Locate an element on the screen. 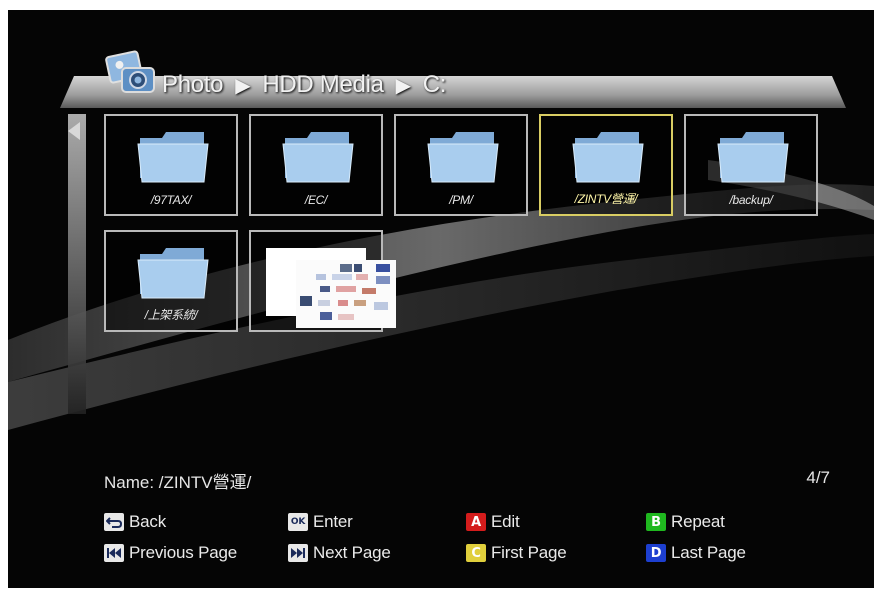 The height and width of the screenshot is (594, 882). breadcrumb-hdd-media: HDD Media is located at coordinates (323, 85).